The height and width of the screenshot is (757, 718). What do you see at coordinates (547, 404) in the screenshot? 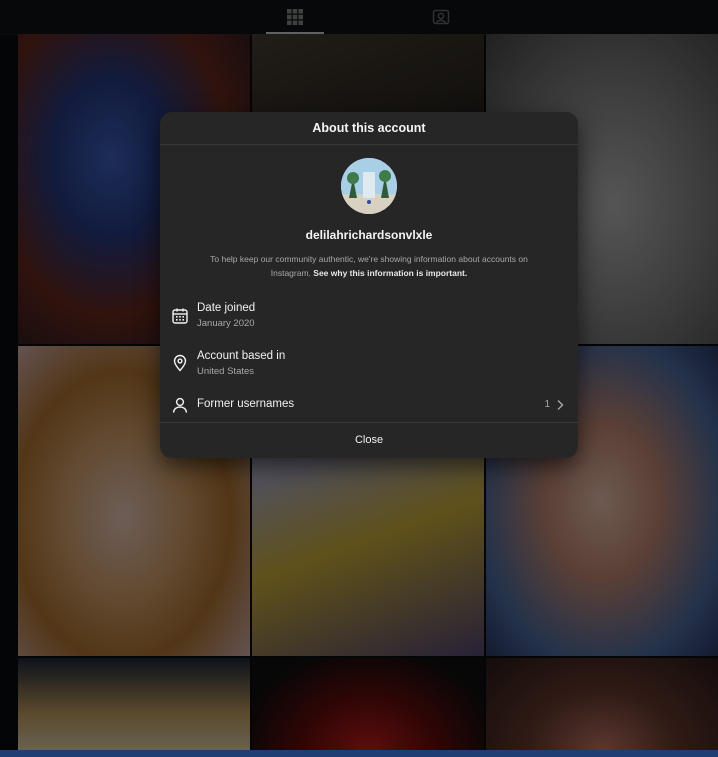
I see `former-usernames-count: 1` at bounding box center [547, 404].